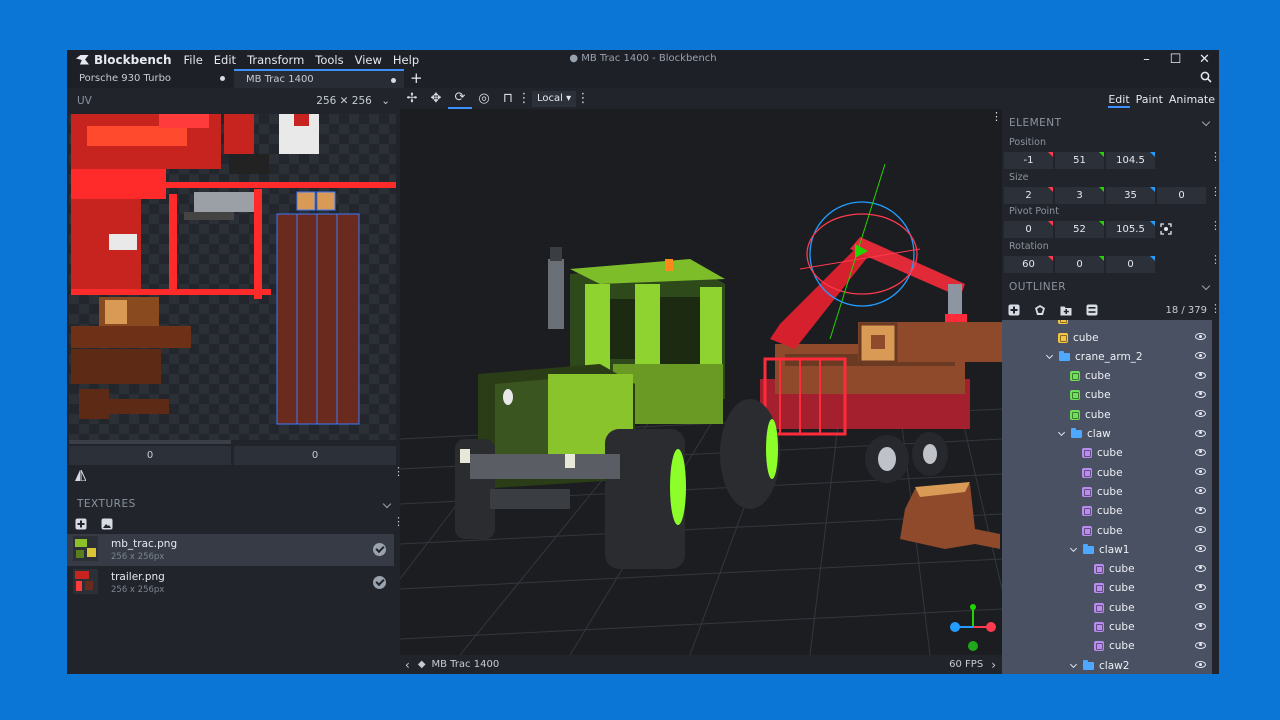 The image size is (1280, 720). I want to click on pivot-tool-icon: ◎, so click(484, 98).